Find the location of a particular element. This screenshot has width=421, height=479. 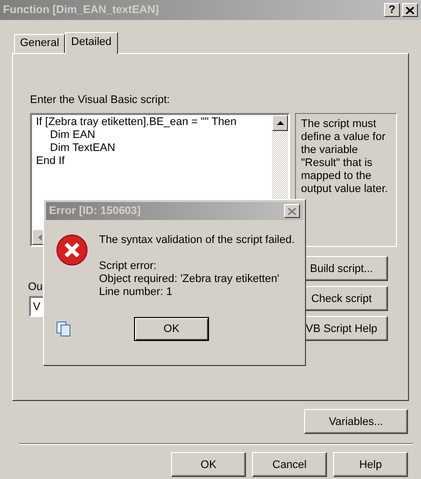

script-label: Enter the Visual Basic script: is located at coordinates (100, 100).